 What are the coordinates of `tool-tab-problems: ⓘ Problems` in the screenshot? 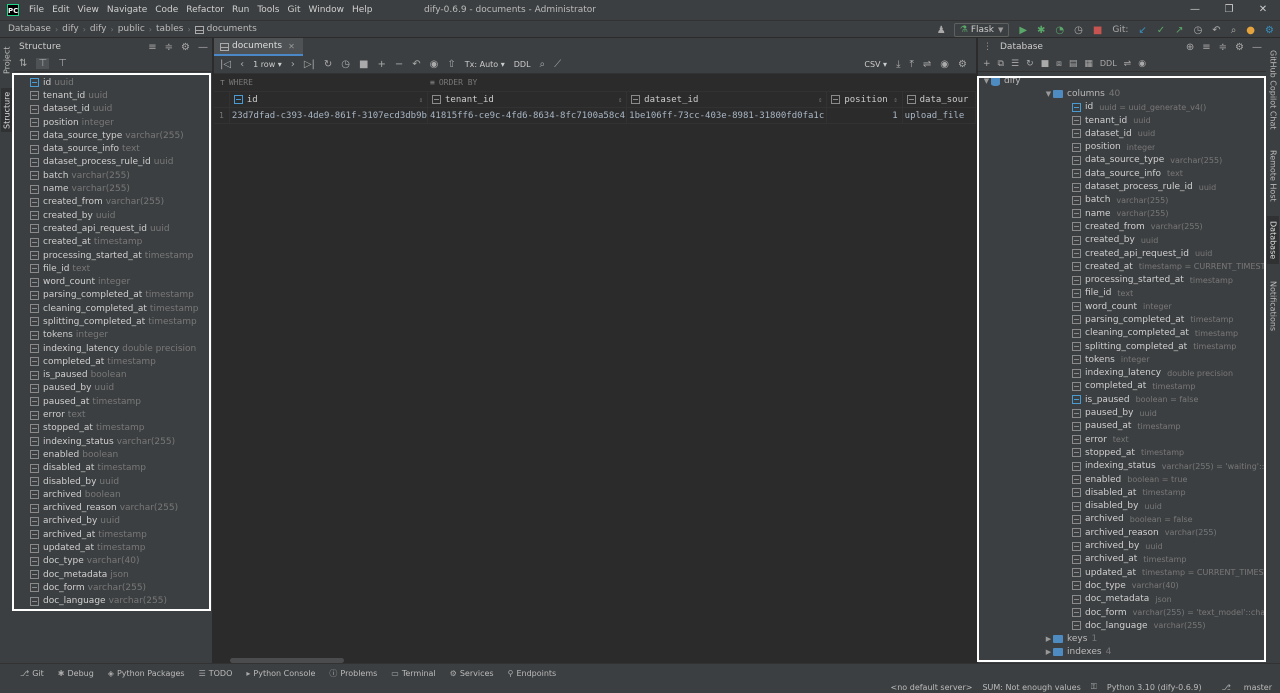 It's located at (353, 673).